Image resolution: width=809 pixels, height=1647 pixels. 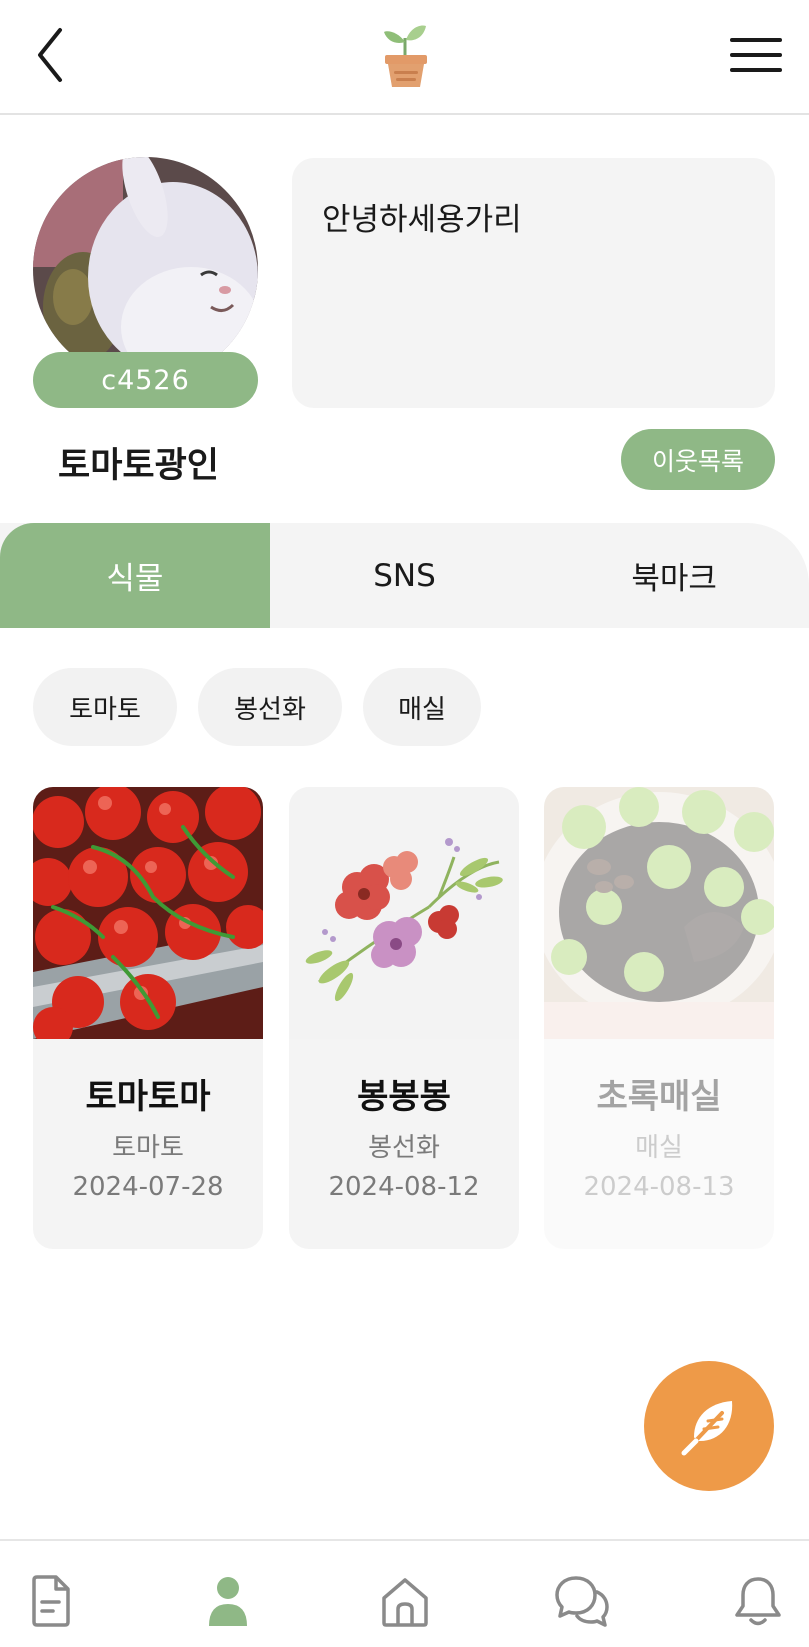 What do you see at coordinates (404, 1097) in the screenshot?
I see `plant-name: 봉봉봉` at bounding box center [404, 1097].